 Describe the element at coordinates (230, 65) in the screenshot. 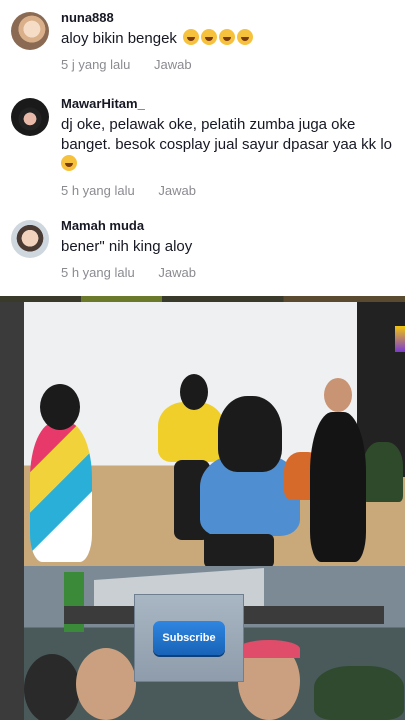

I see `comment-meta: 5 j yang lalu Jawab` at that location.